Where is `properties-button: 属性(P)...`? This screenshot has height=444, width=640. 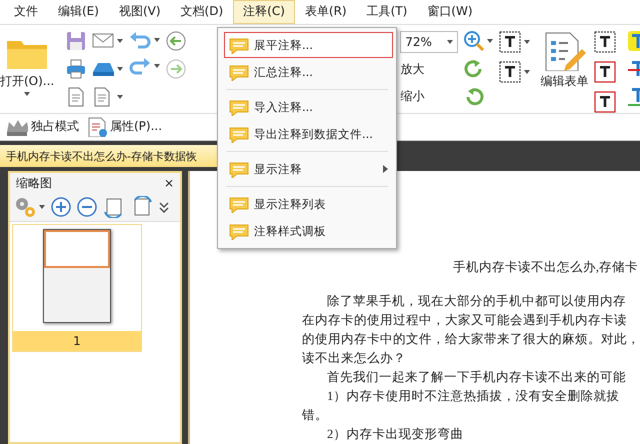
properties-button: 属性(P)... is located at coordinates (124, 126).